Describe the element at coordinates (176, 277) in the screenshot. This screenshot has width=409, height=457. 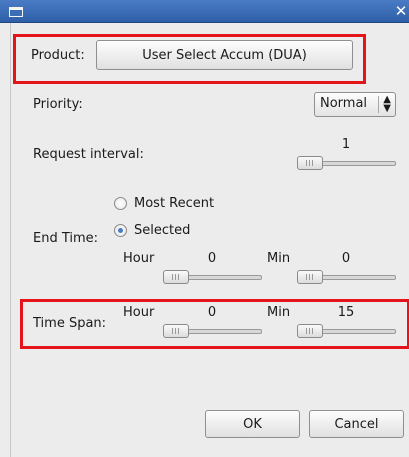
I see `end-time-hour-slider-handle` at that location.